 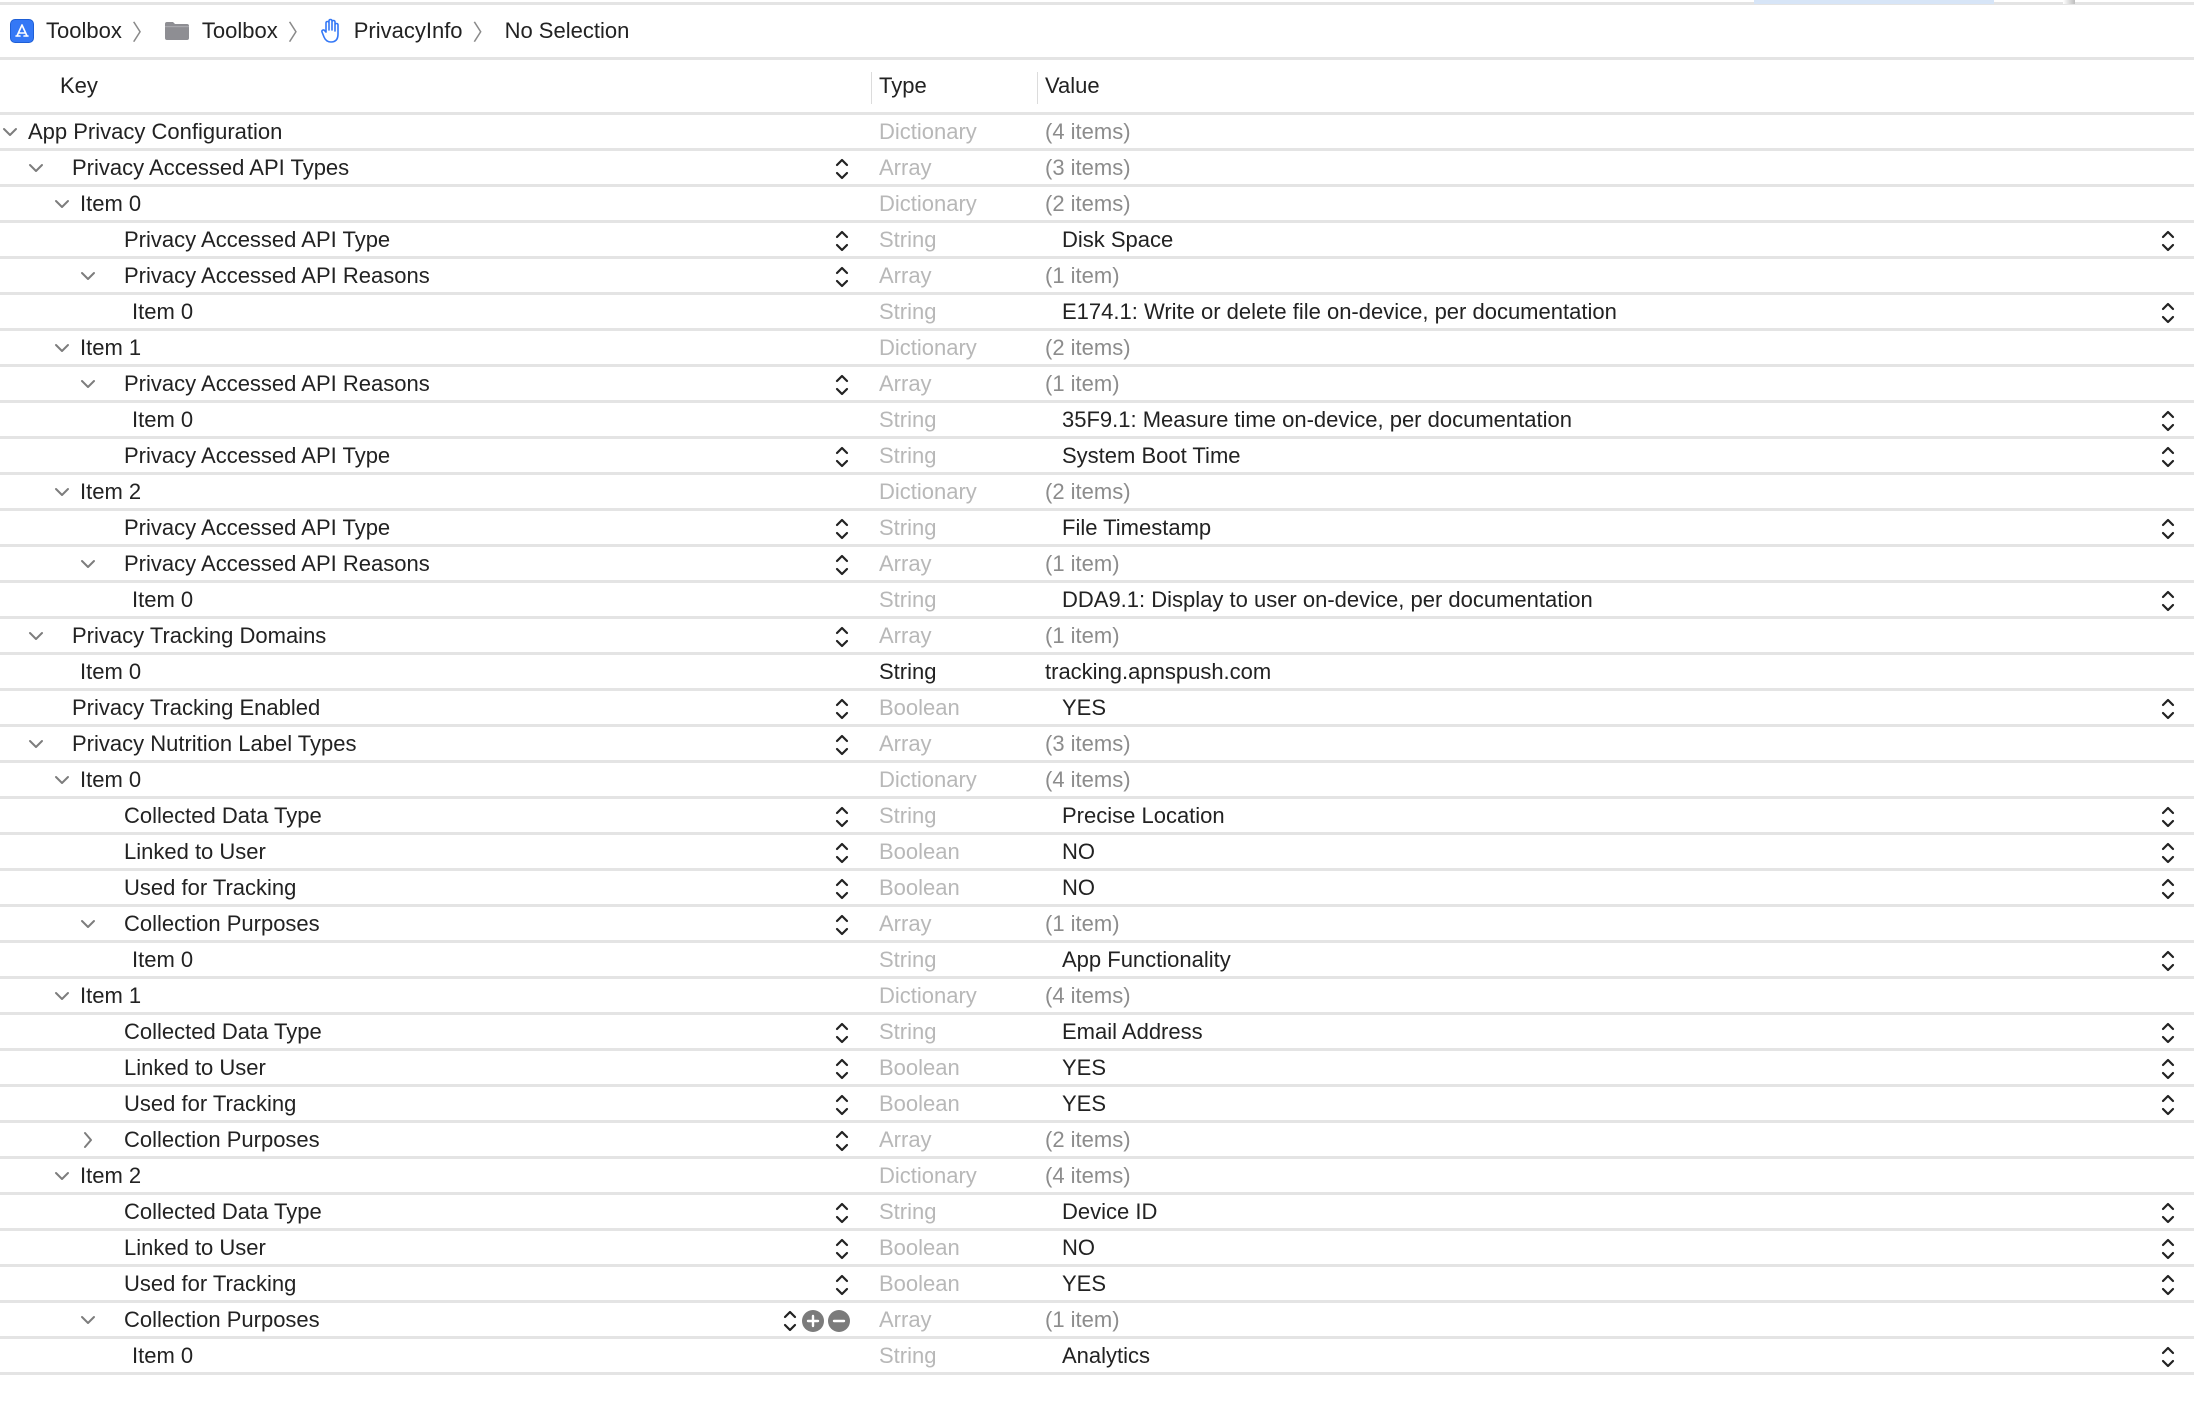 I want to click on row-key: Privacy Tracking Enabled, so click(x=196, y=708).